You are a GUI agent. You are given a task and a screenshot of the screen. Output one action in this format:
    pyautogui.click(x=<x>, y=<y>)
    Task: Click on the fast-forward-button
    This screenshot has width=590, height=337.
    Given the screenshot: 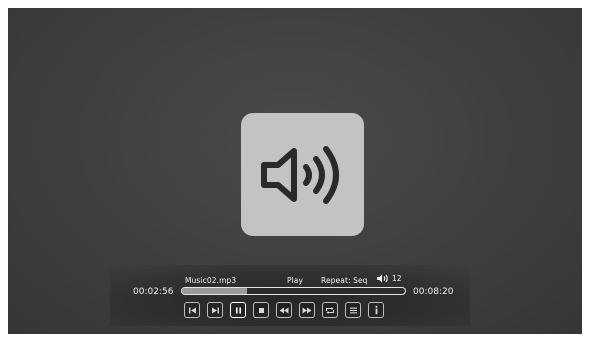 What is the action you would take?
    pyautogui.click(x=307, y=310)
    